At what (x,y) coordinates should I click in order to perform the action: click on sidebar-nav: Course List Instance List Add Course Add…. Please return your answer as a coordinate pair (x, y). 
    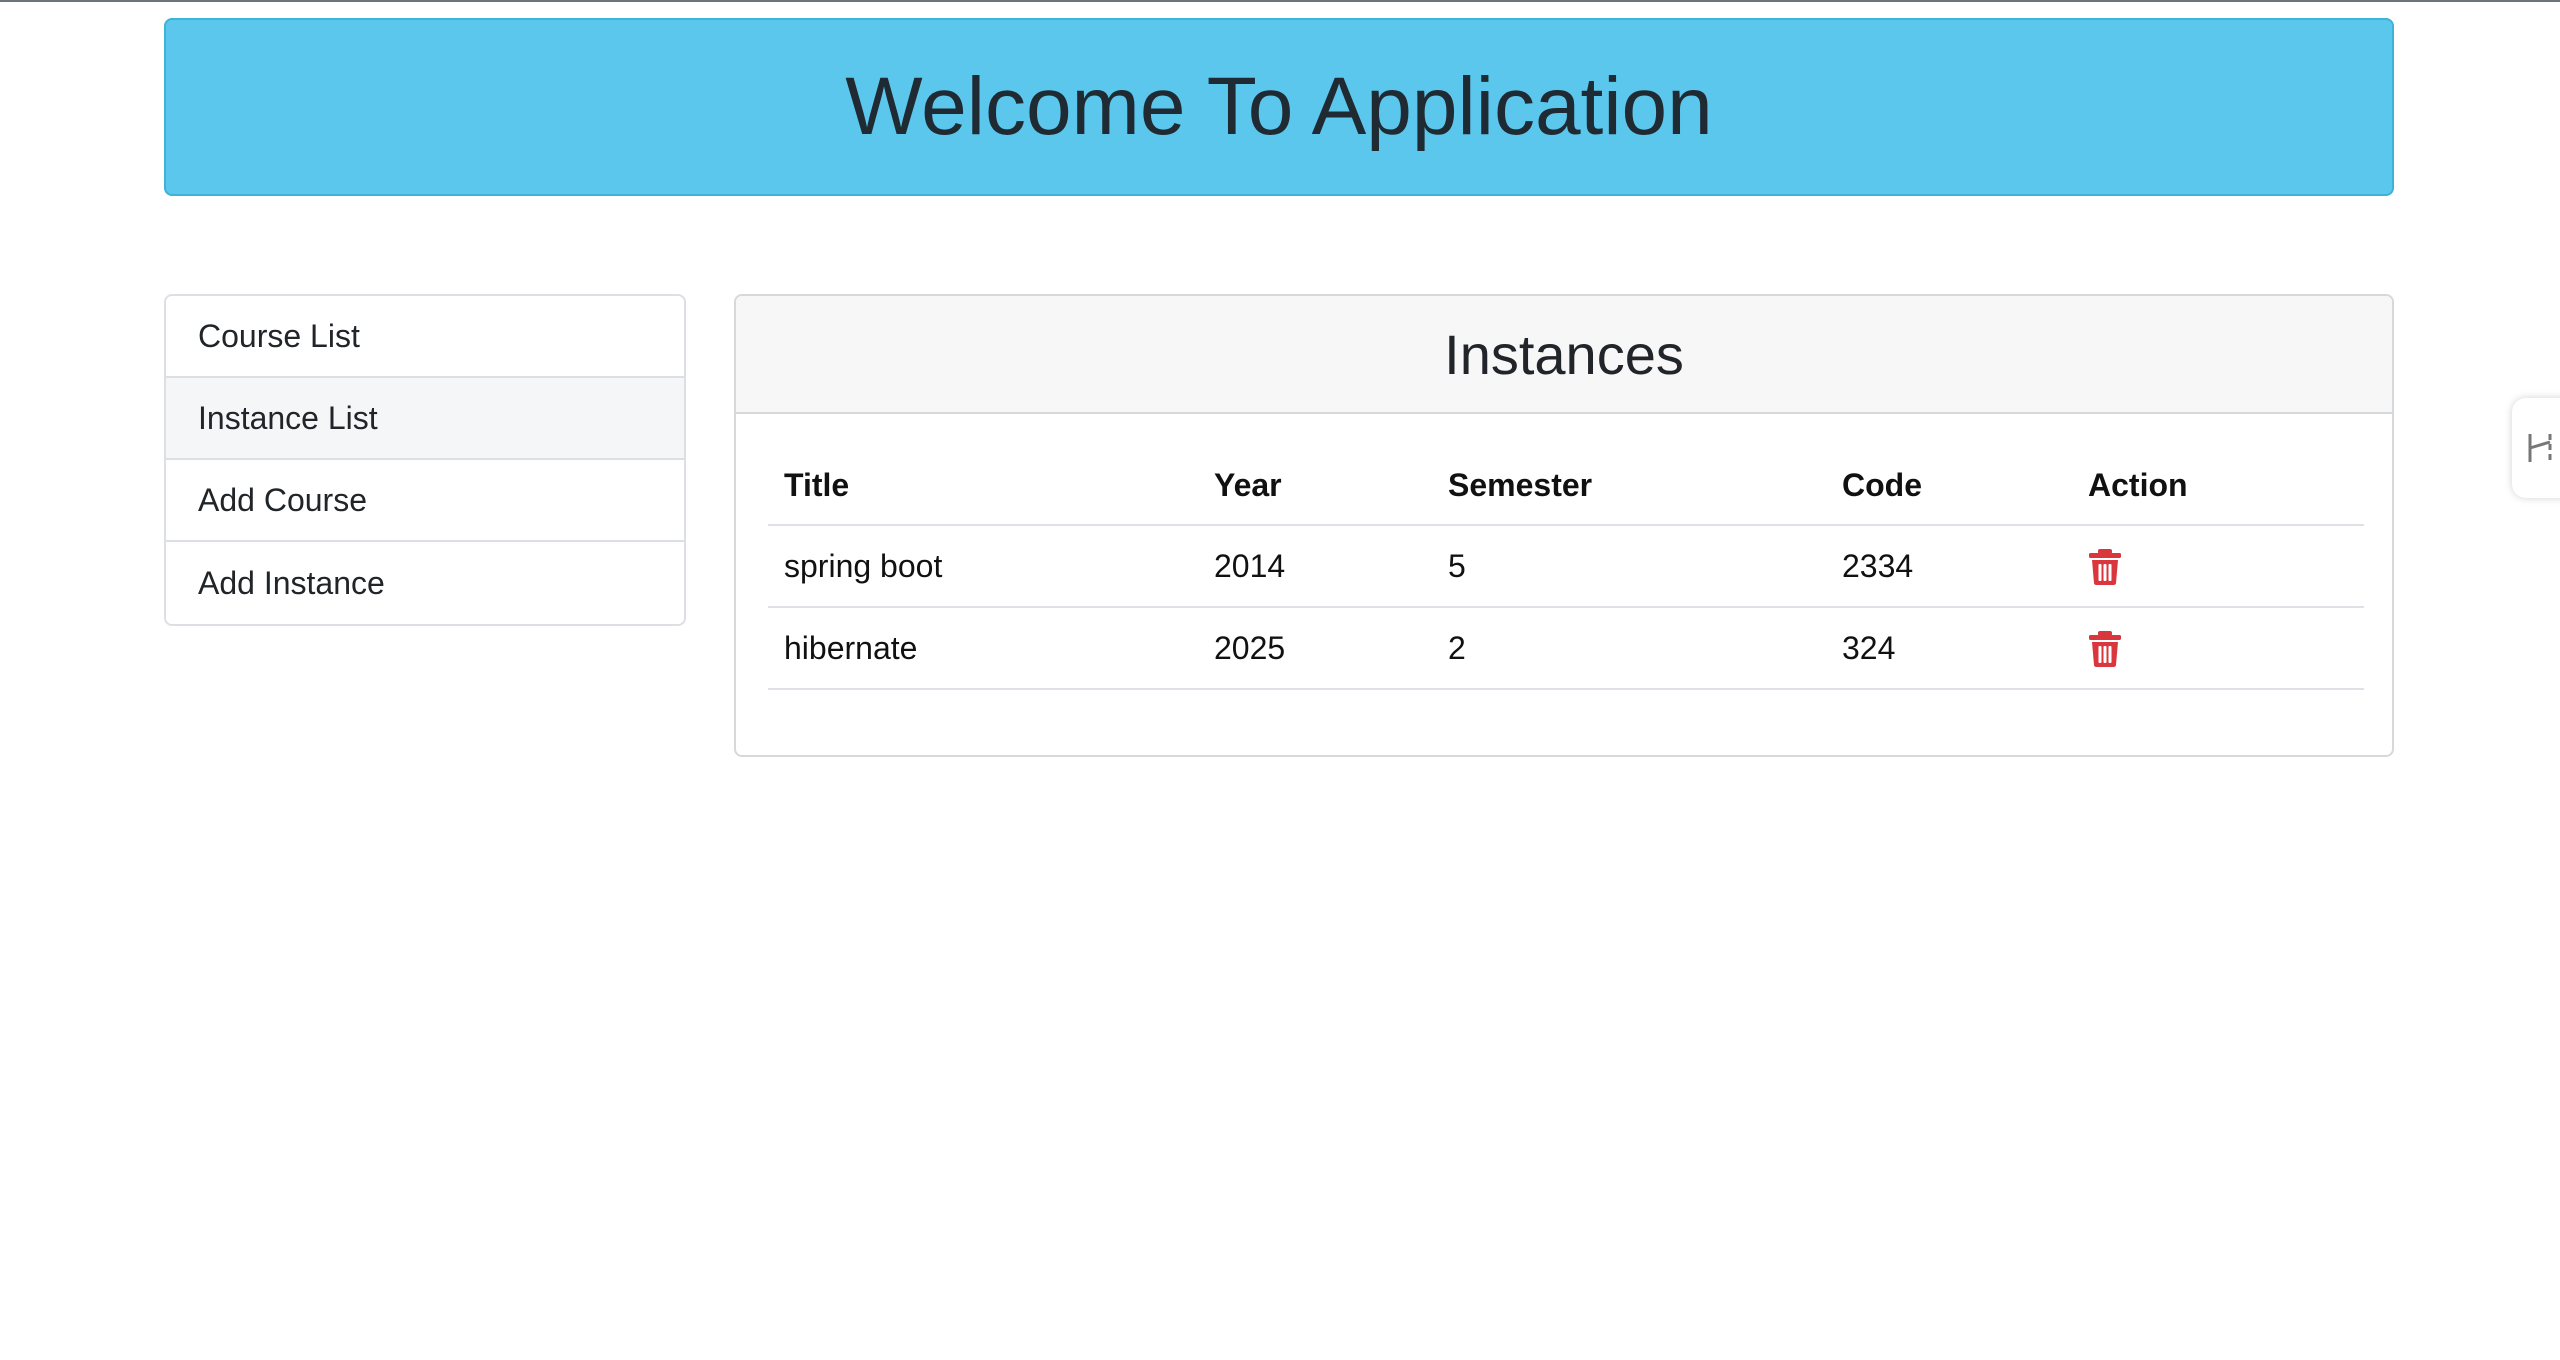
    Looking at the image, I should click on (425, 460).